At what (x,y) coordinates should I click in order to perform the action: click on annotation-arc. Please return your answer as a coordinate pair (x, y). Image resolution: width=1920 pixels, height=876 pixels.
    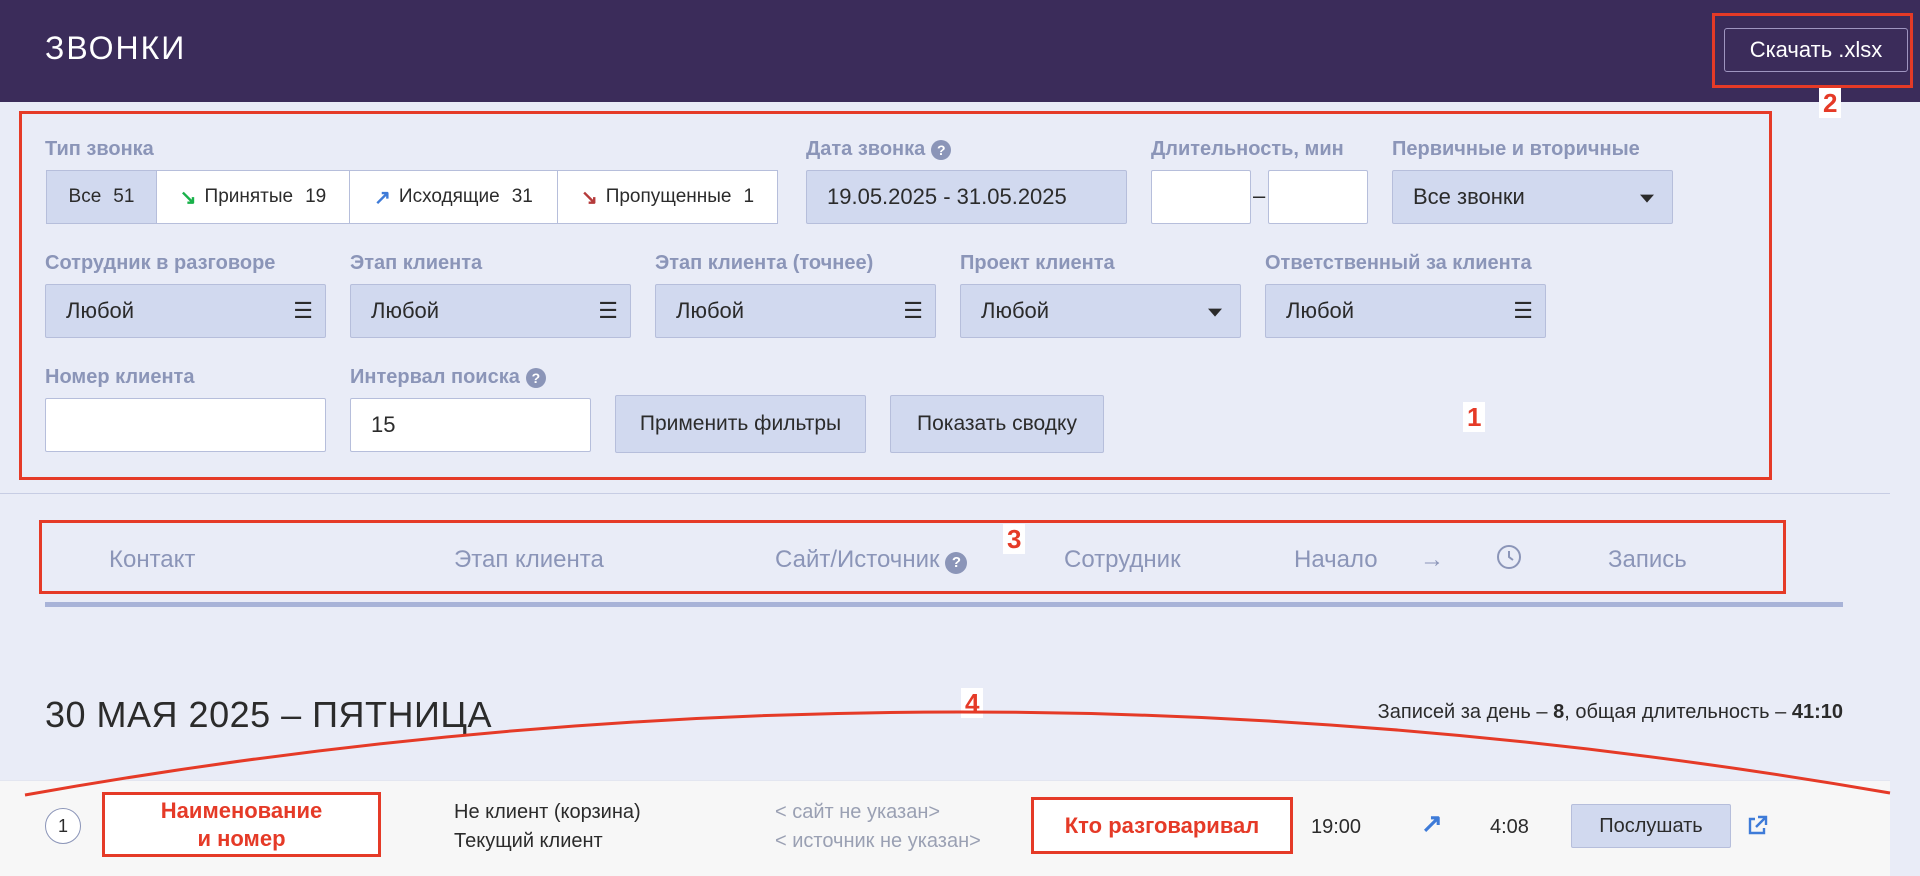
    Looking at the image, I should click on (957, 753).